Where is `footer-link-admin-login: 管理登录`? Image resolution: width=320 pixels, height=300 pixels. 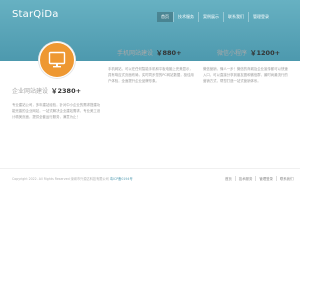 footer-link-admin-login: 管理登录 is located at coordinates (265, 178).